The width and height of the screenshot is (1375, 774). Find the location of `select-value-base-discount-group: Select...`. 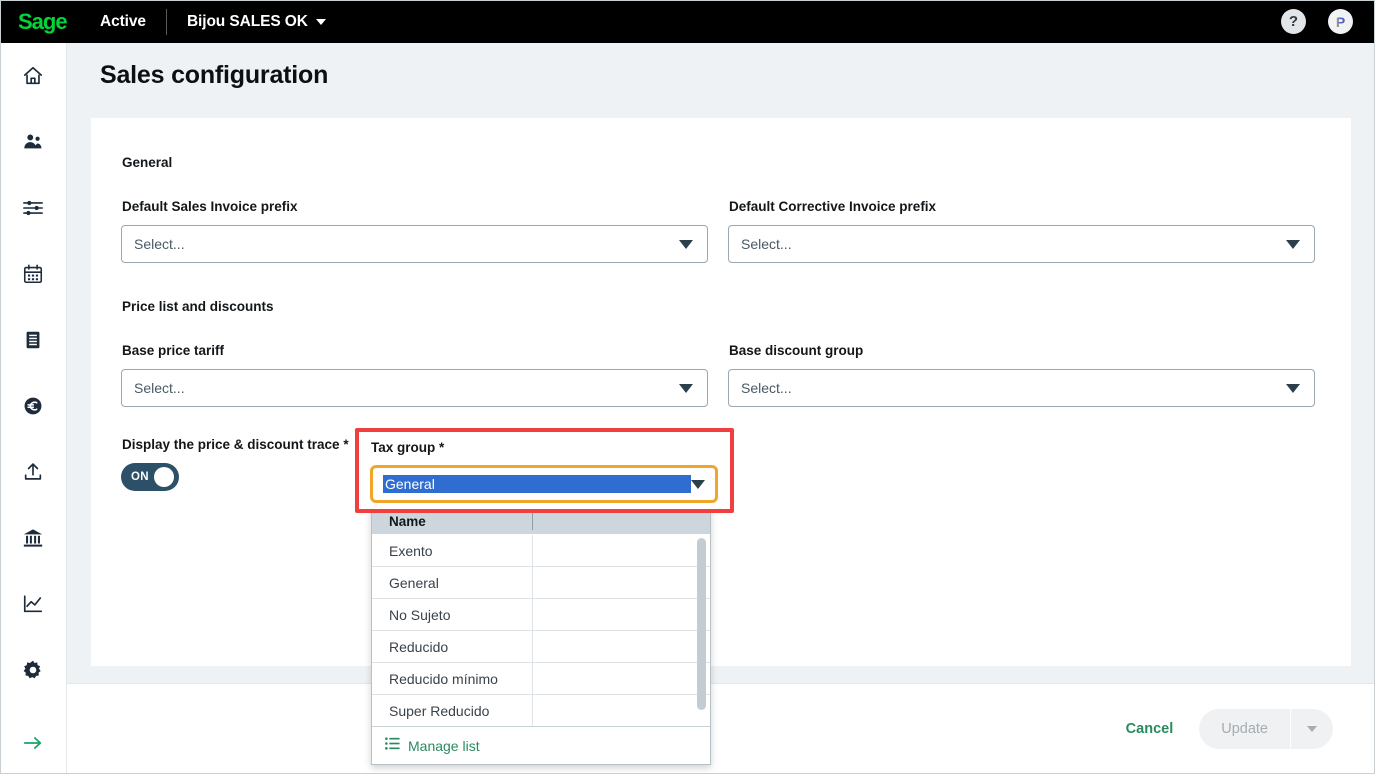

select-value-base-discount-group: Select... is located at coordinates (766, 388).